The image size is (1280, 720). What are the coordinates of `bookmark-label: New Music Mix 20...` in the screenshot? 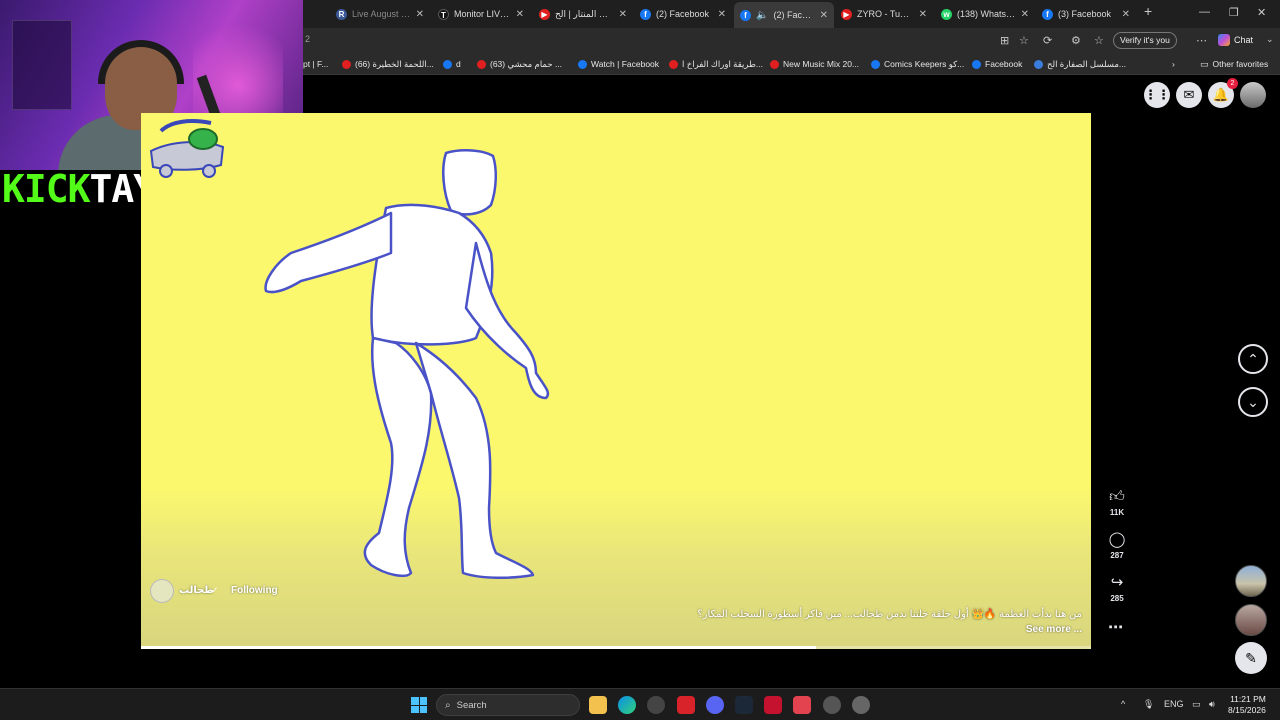 It's located at (821, 64).